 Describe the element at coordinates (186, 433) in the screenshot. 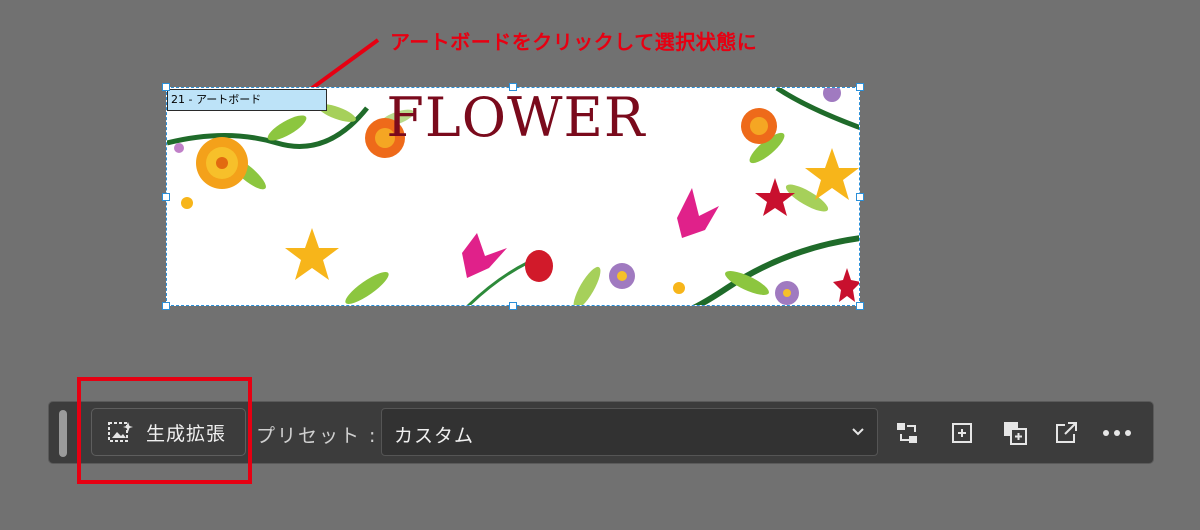

I see `generative-expand-label: 生成拡張` at that location.